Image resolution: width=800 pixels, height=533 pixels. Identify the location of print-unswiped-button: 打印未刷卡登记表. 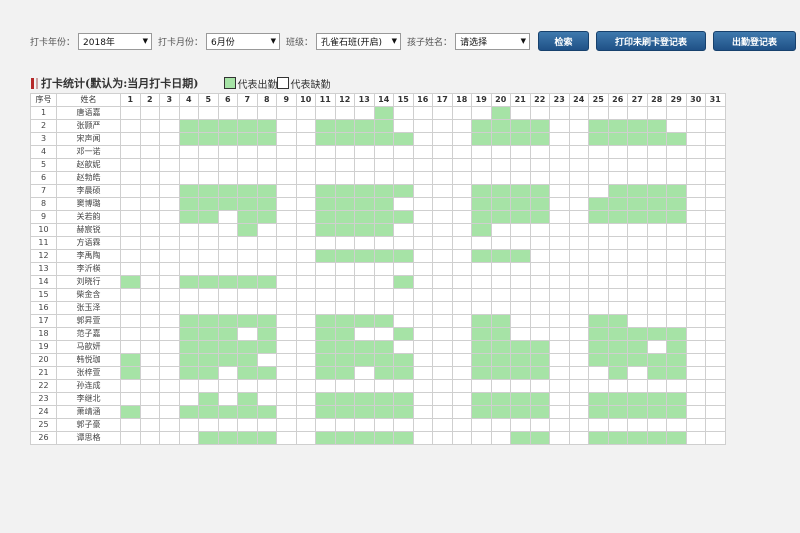
(651, 41).